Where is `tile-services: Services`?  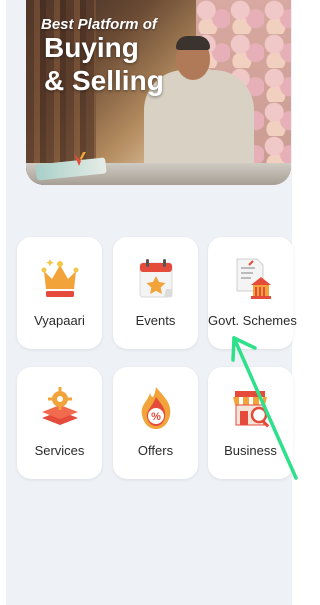
tile-services: Services is located at coordinates (59, 423).